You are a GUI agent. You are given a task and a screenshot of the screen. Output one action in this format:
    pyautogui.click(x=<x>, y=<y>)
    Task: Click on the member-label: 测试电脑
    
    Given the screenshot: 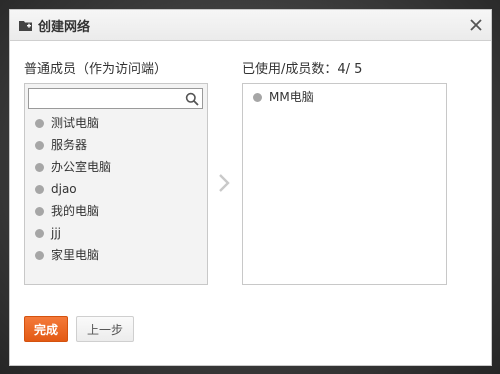 What is the action you would take?
    pyautogui.click(x=75, y=123)
    